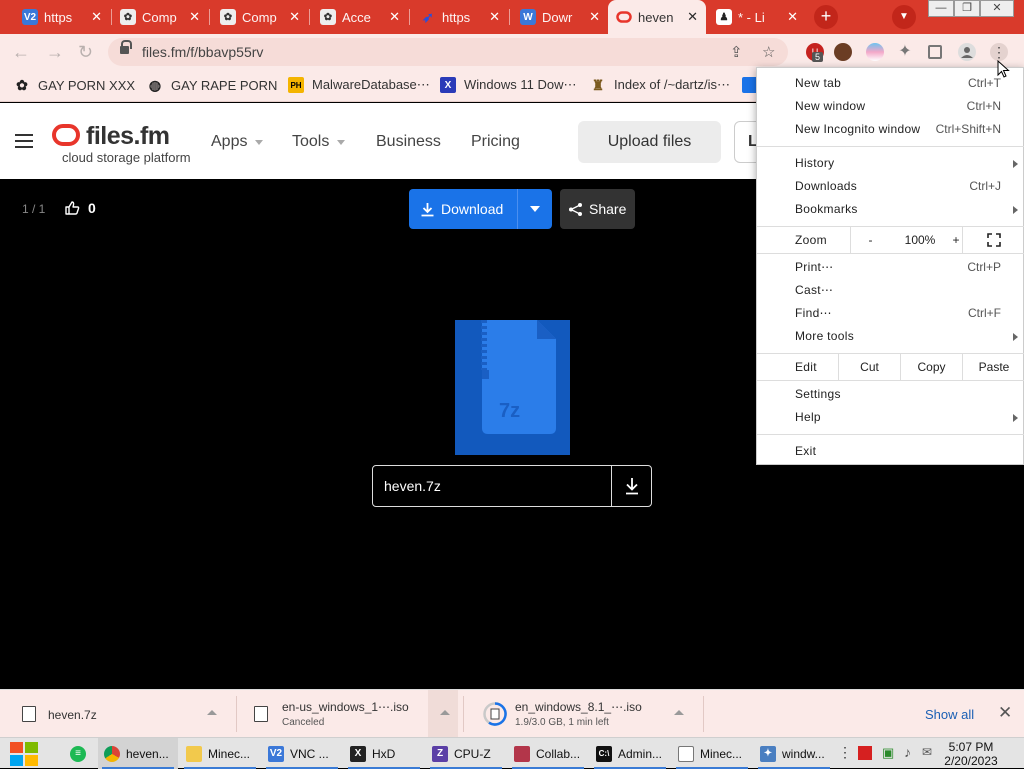  I want to click on download-button-group: Download, so click(480, 209).